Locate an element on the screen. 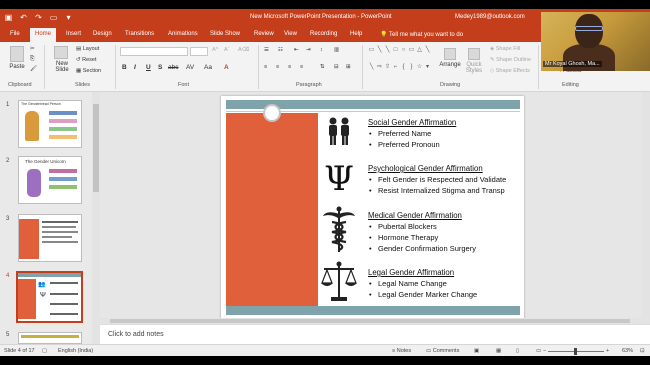 This screenshot has width=650, height=365. zoom-out-button: − is located at coordinates (544, 351).